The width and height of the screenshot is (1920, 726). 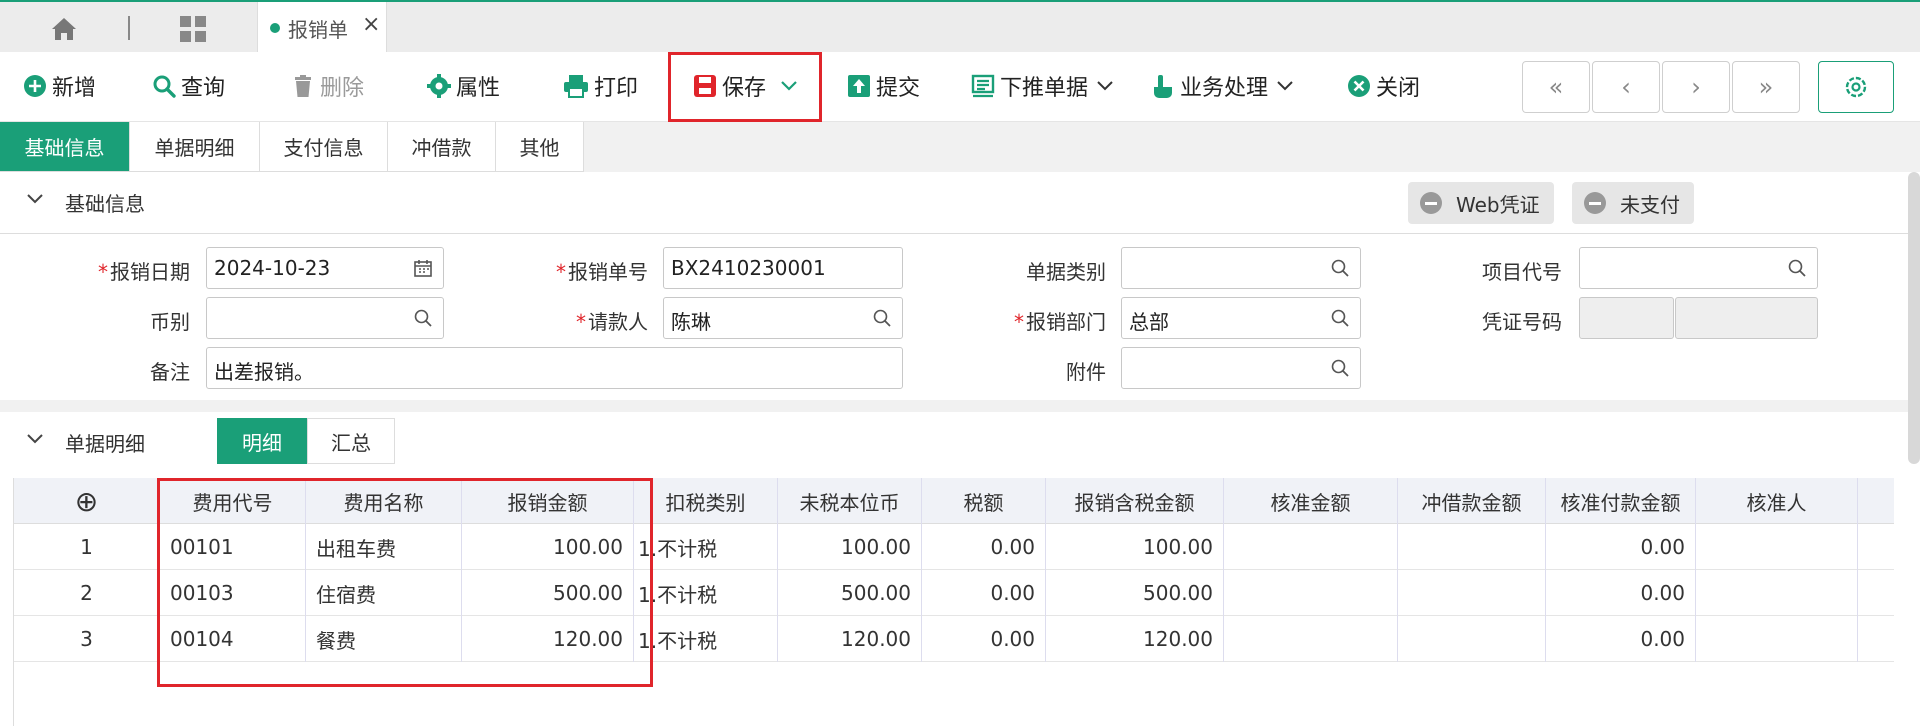 I want to click on attachment-label: 附件, so click(x=1086, y=372).